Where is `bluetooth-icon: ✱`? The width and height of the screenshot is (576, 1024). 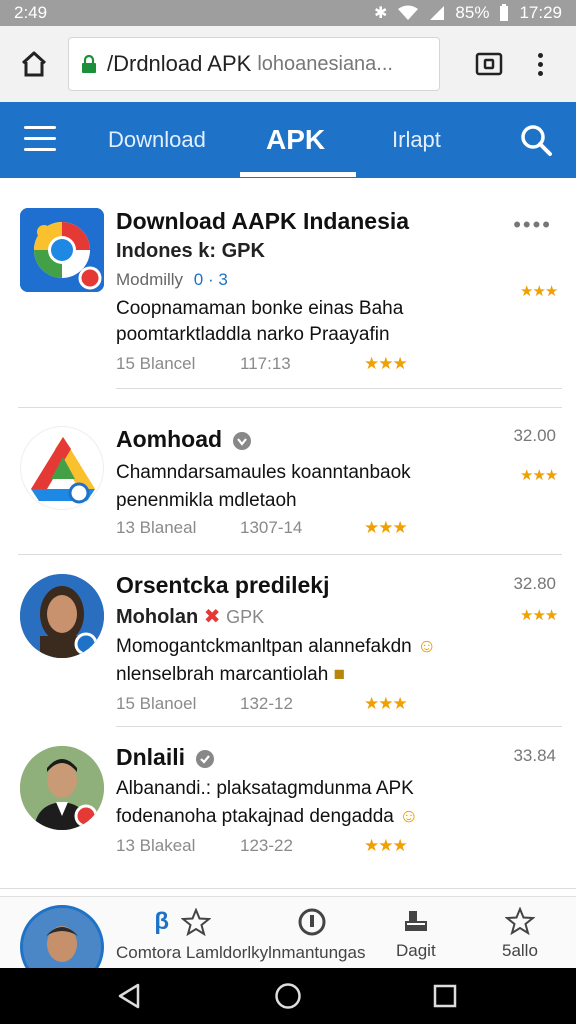
bluetooth-icon: ✱ is located at coordinates (381, 13).